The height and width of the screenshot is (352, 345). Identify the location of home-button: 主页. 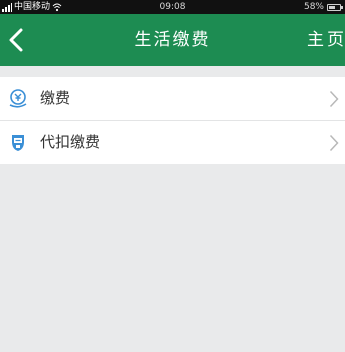
(326, 40).